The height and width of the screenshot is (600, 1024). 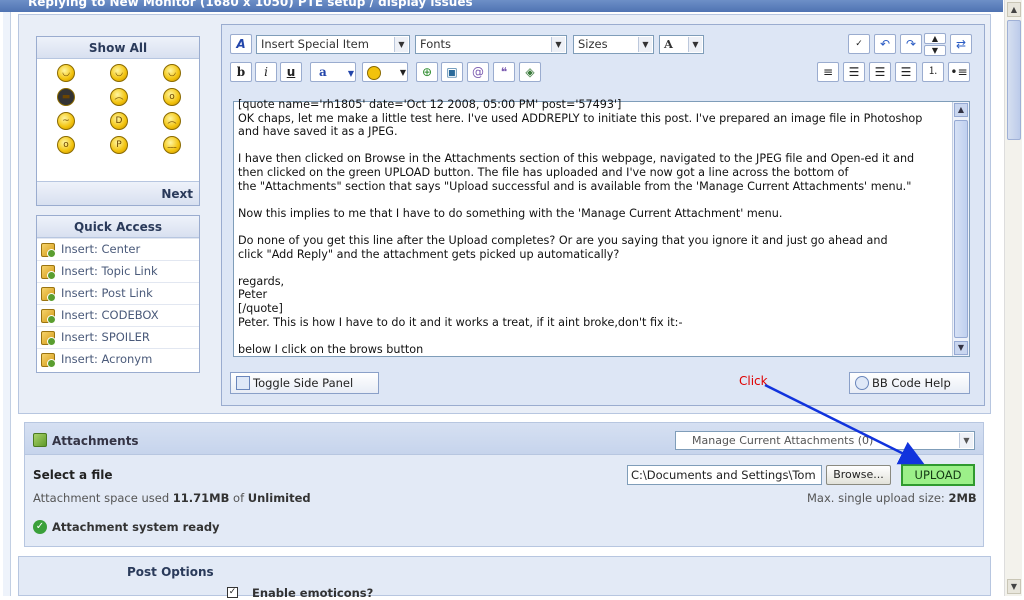 What do you see at coordinates (40, 440) in the screenshot?
I see `attachment-icon` at bounding box center [40, 440].